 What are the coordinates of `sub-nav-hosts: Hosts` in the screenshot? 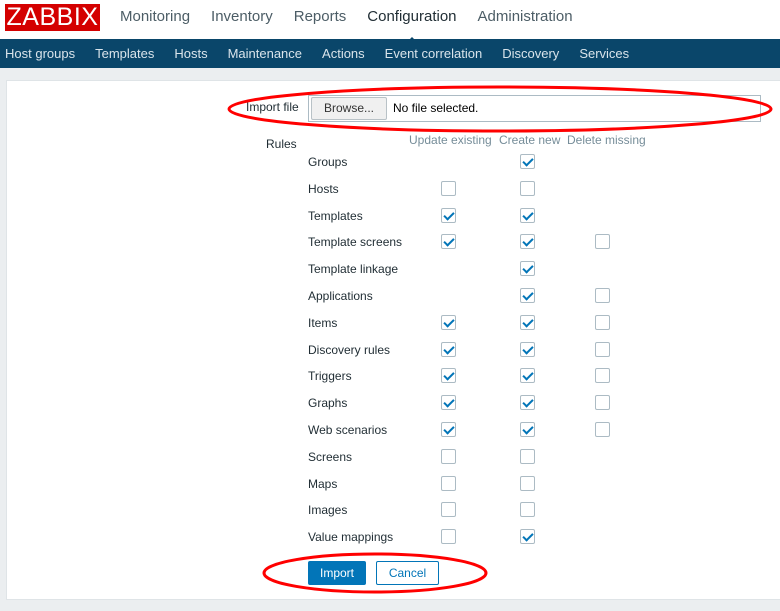 It's located at (190, 53).